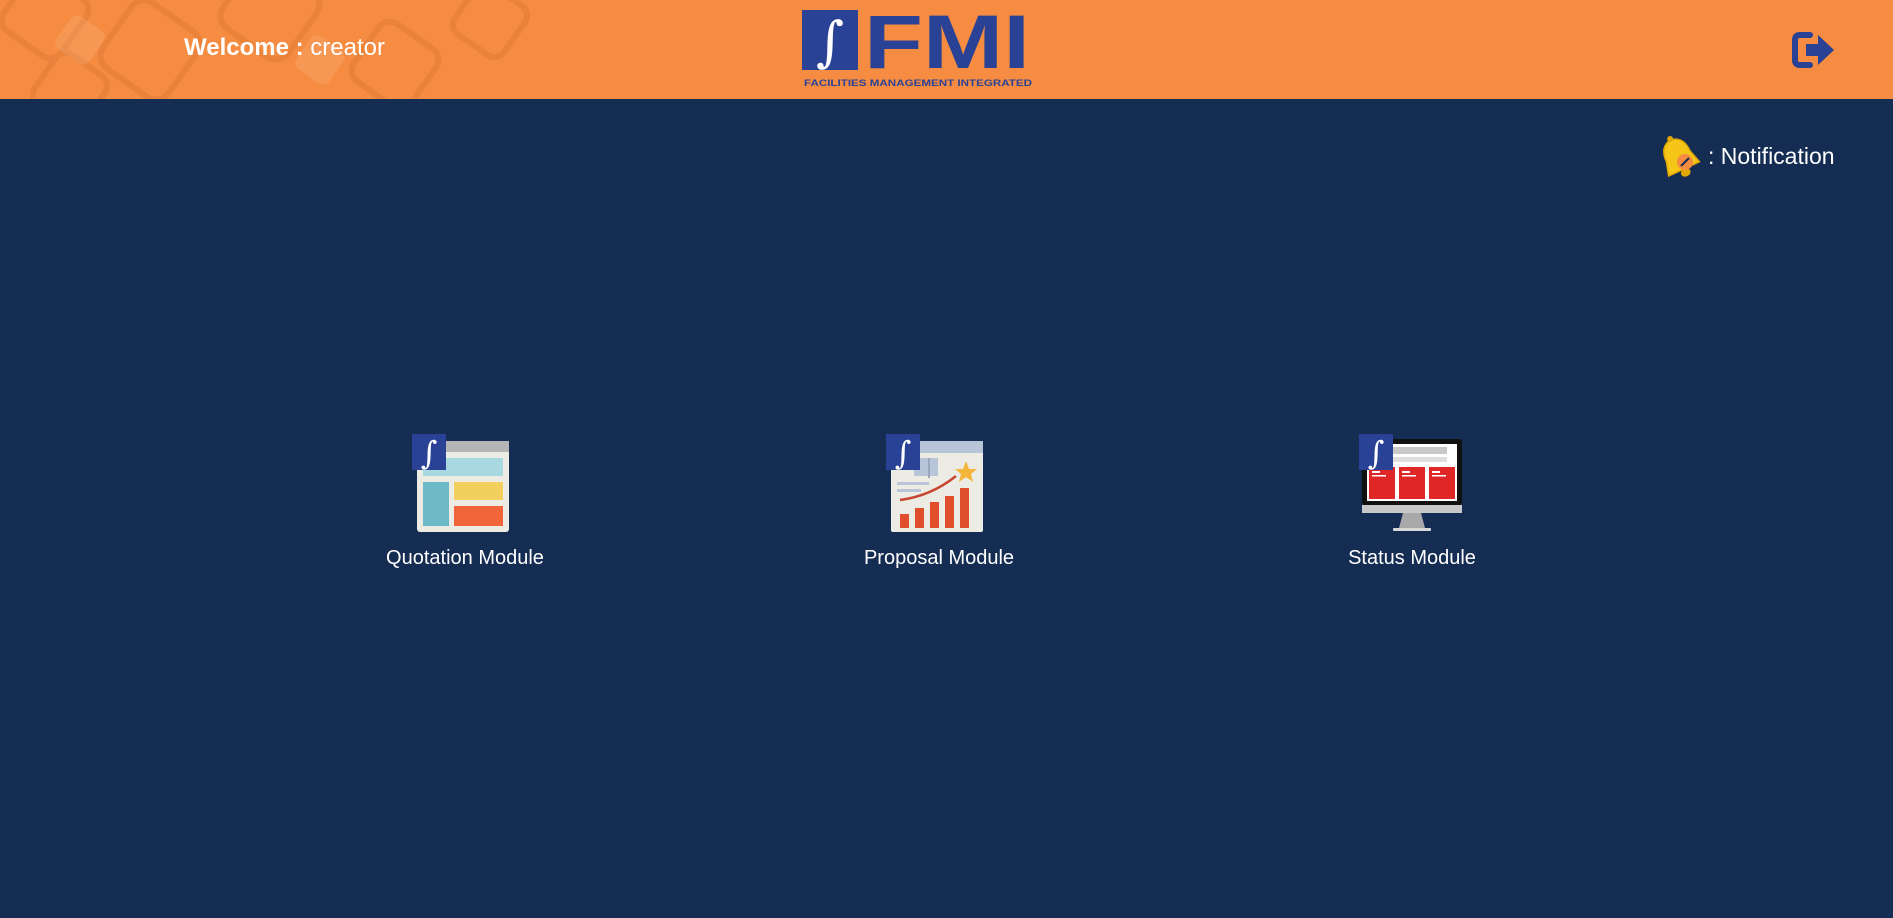 The width and height of the screenshot is (1893, 918). I want to click on notification-label: : Notification, so click(1771, 155).